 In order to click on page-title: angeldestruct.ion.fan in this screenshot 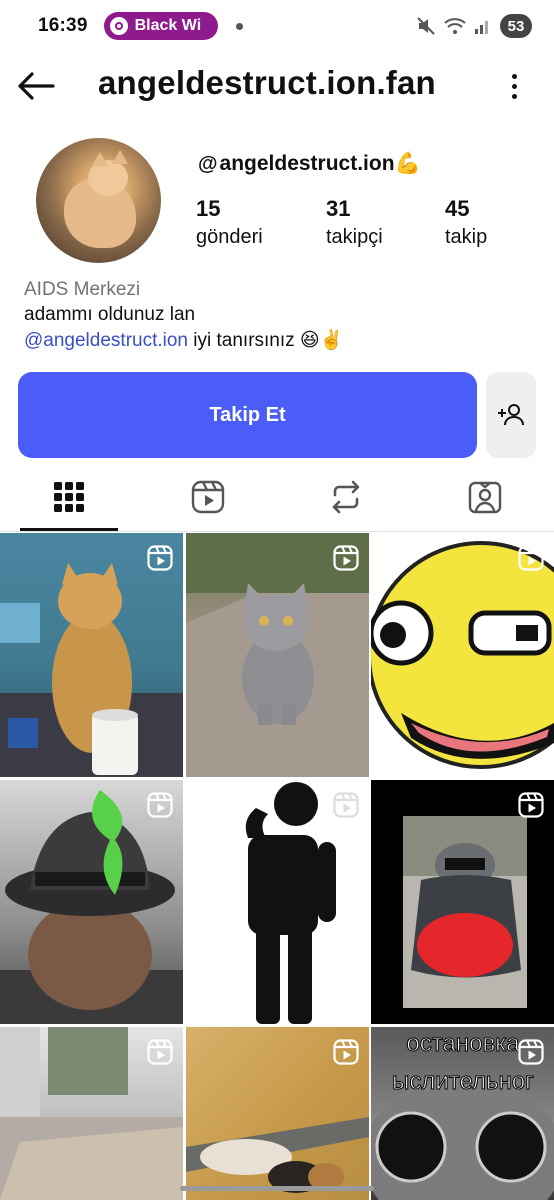, I will do `click(267, 82)`.